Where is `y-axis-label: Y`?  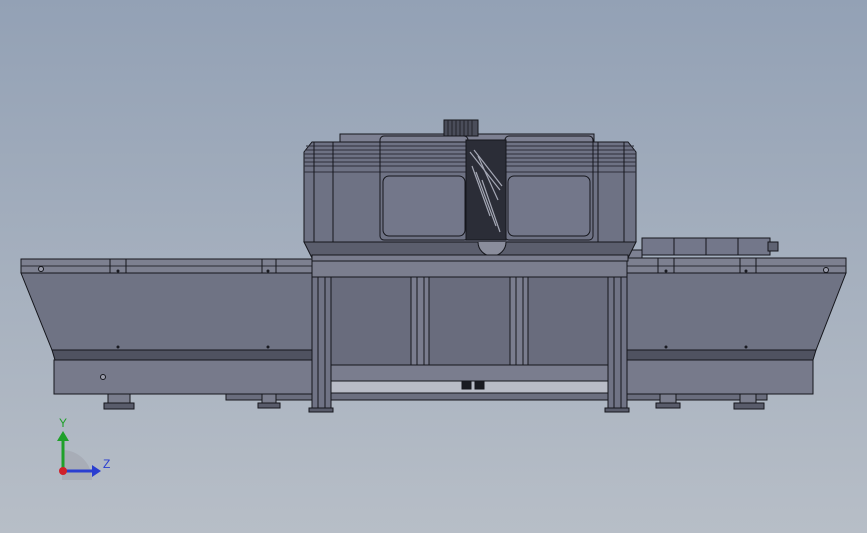 y-axis-label: Y is located at coordinates (63, 423).